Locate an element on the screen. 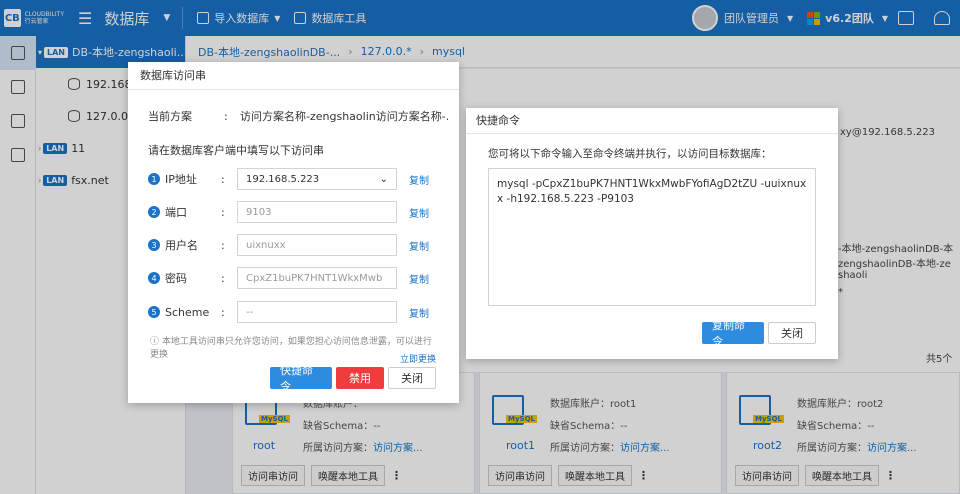 This screenshot has width=960, height=494. copy-ip-button: 复制 is located at coordinates (419, 179).